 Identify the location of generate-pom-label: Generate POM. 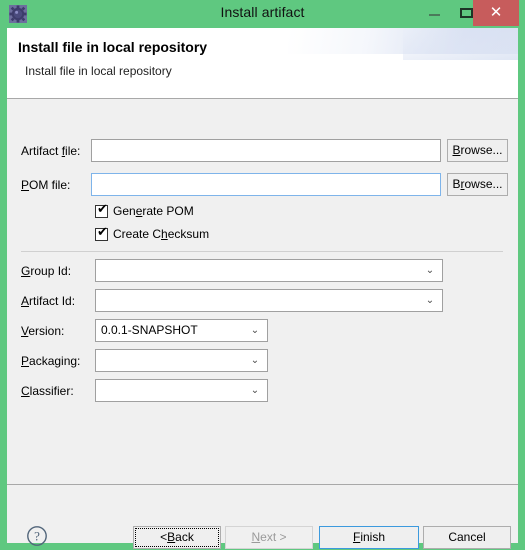
(153, 211).